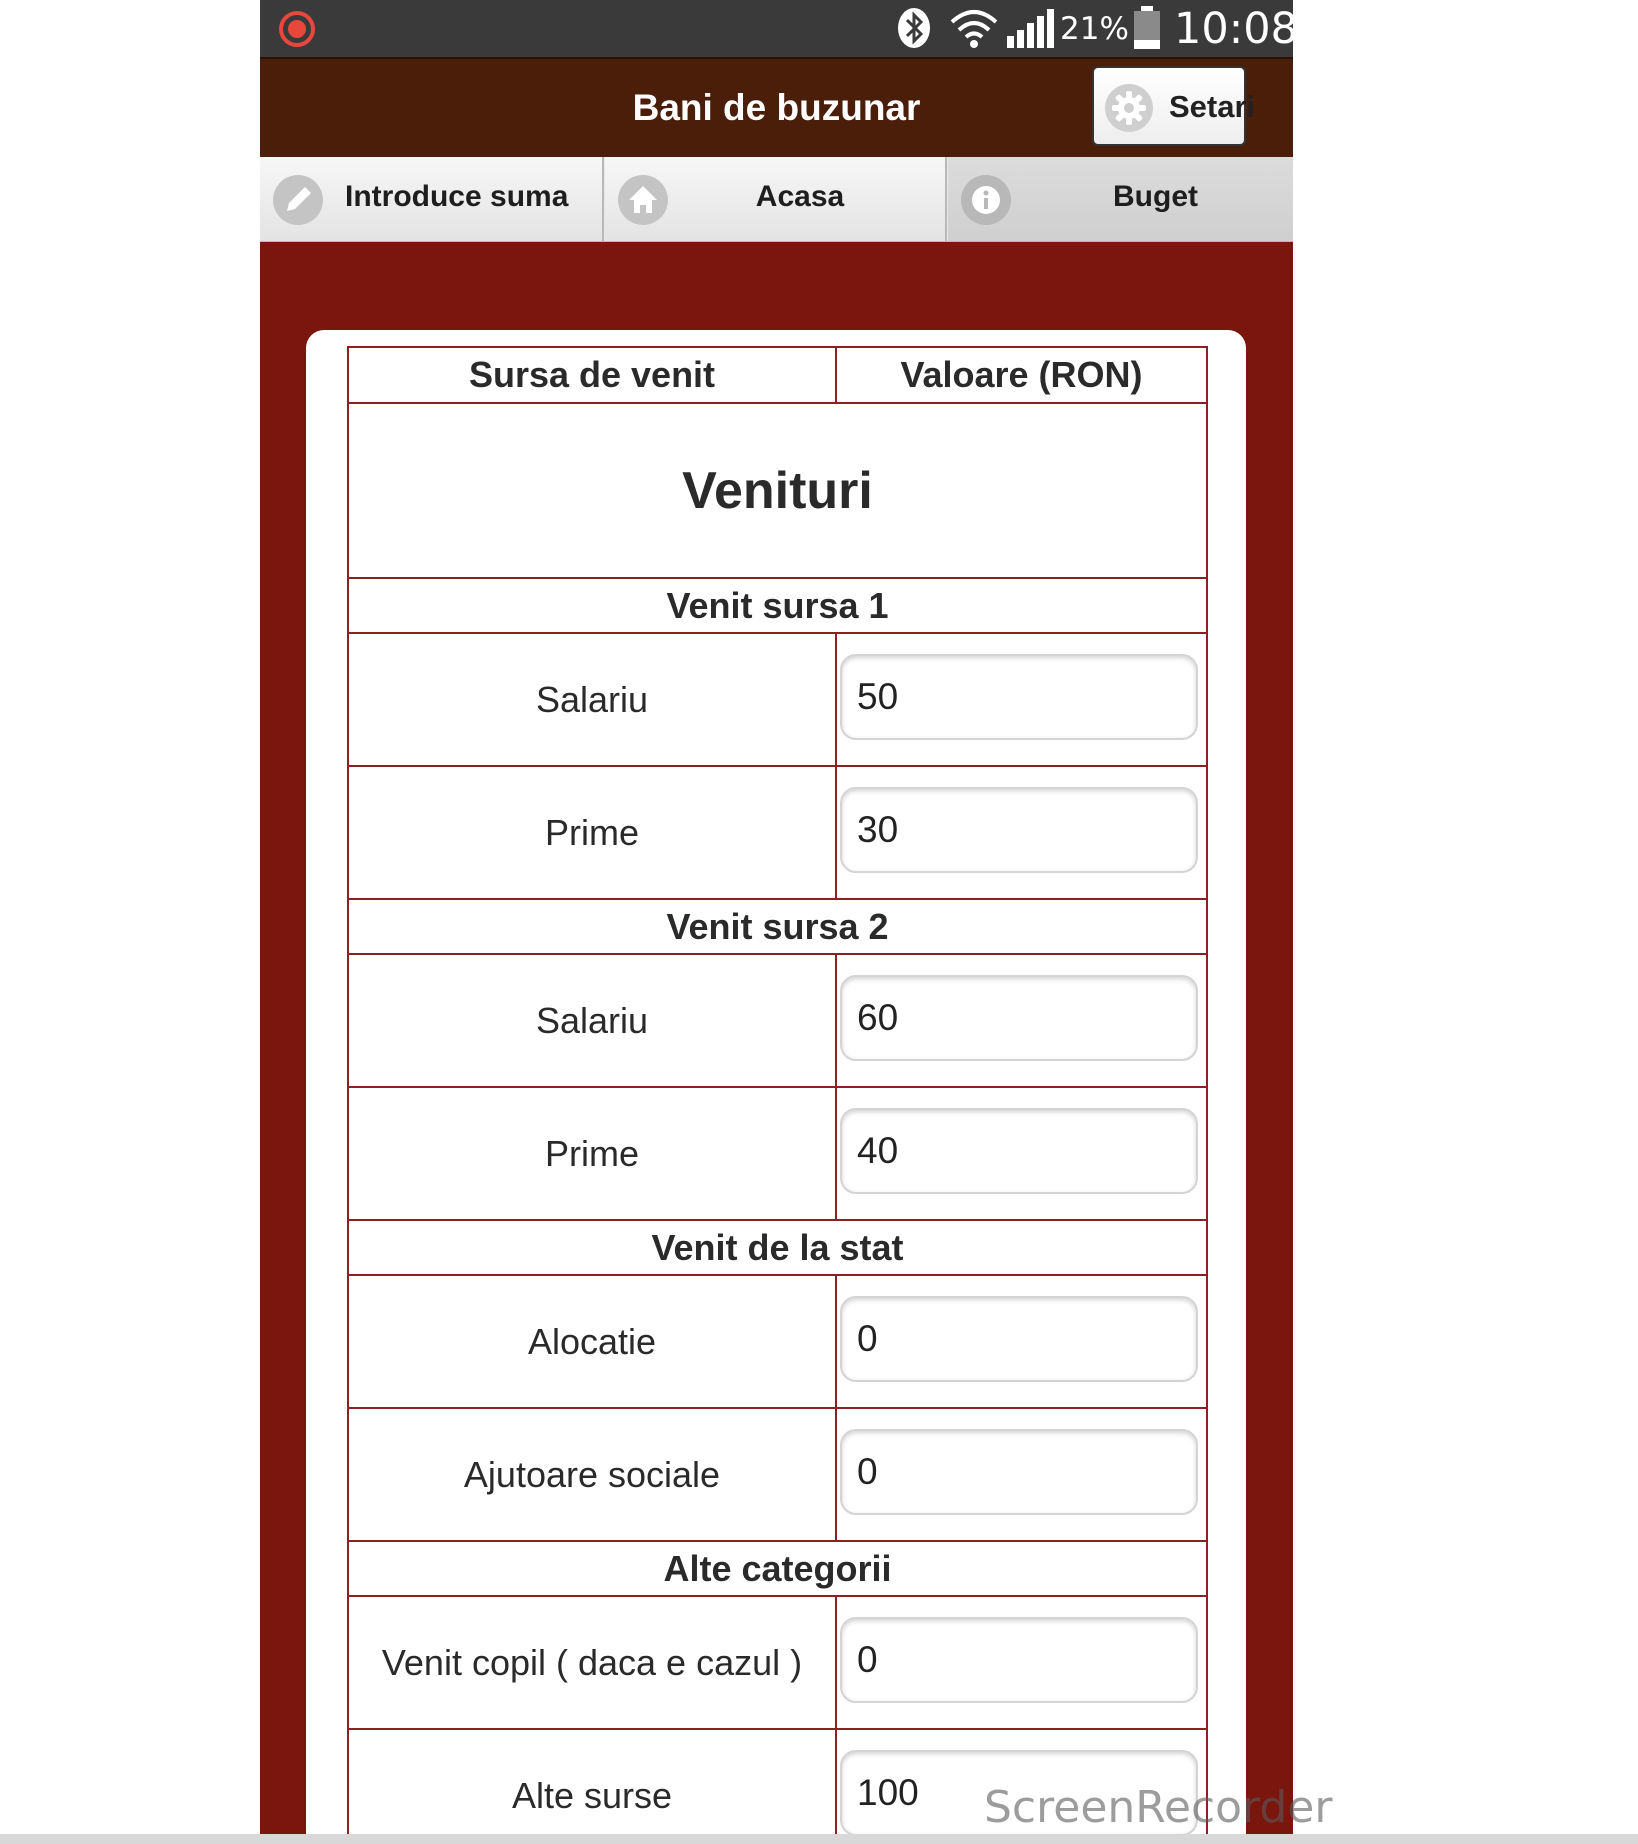 The width and height of the screenshot is (1638, 1844). What do you see at coordinates (819, 1839) in the screenshot?
I see `bottom-divider` at bounding box center [819, 1839].